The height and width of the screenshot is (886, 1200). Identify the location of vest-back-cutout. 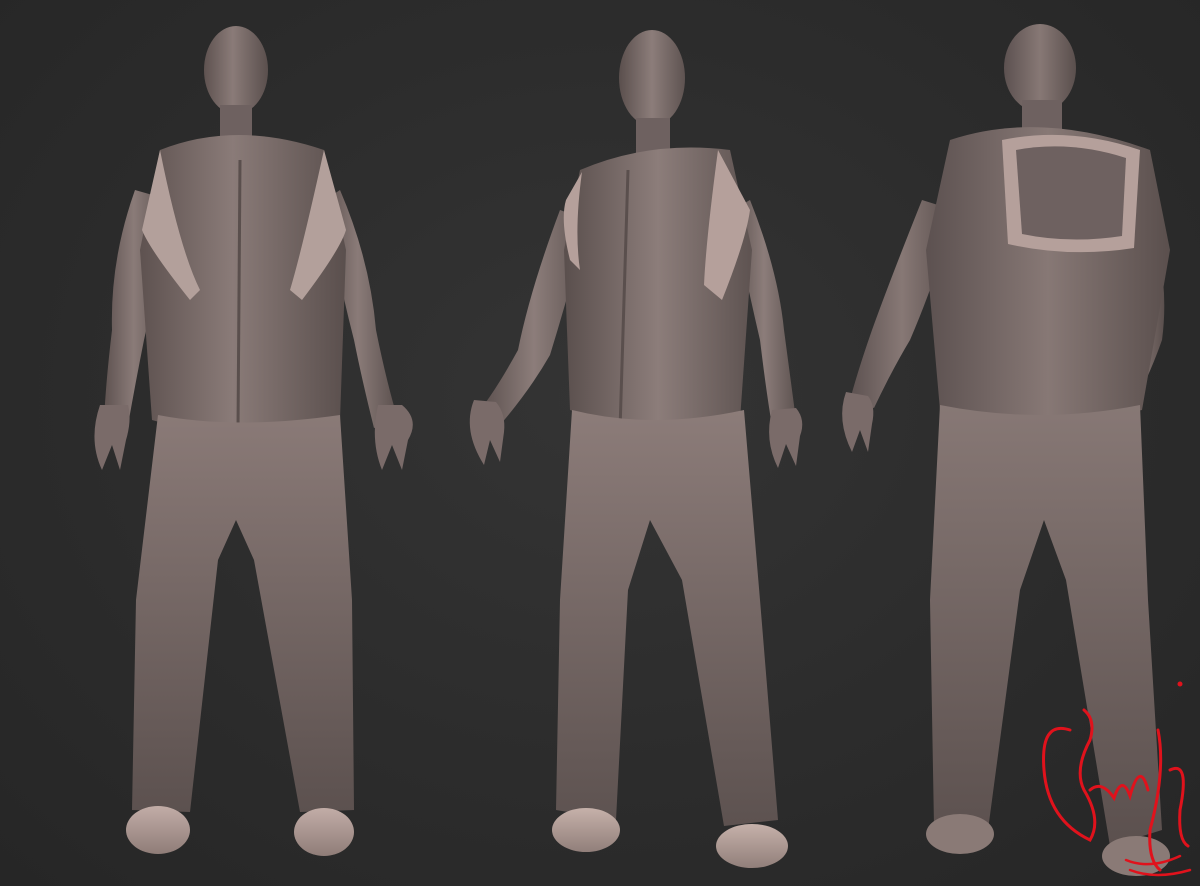
(1071, 193).